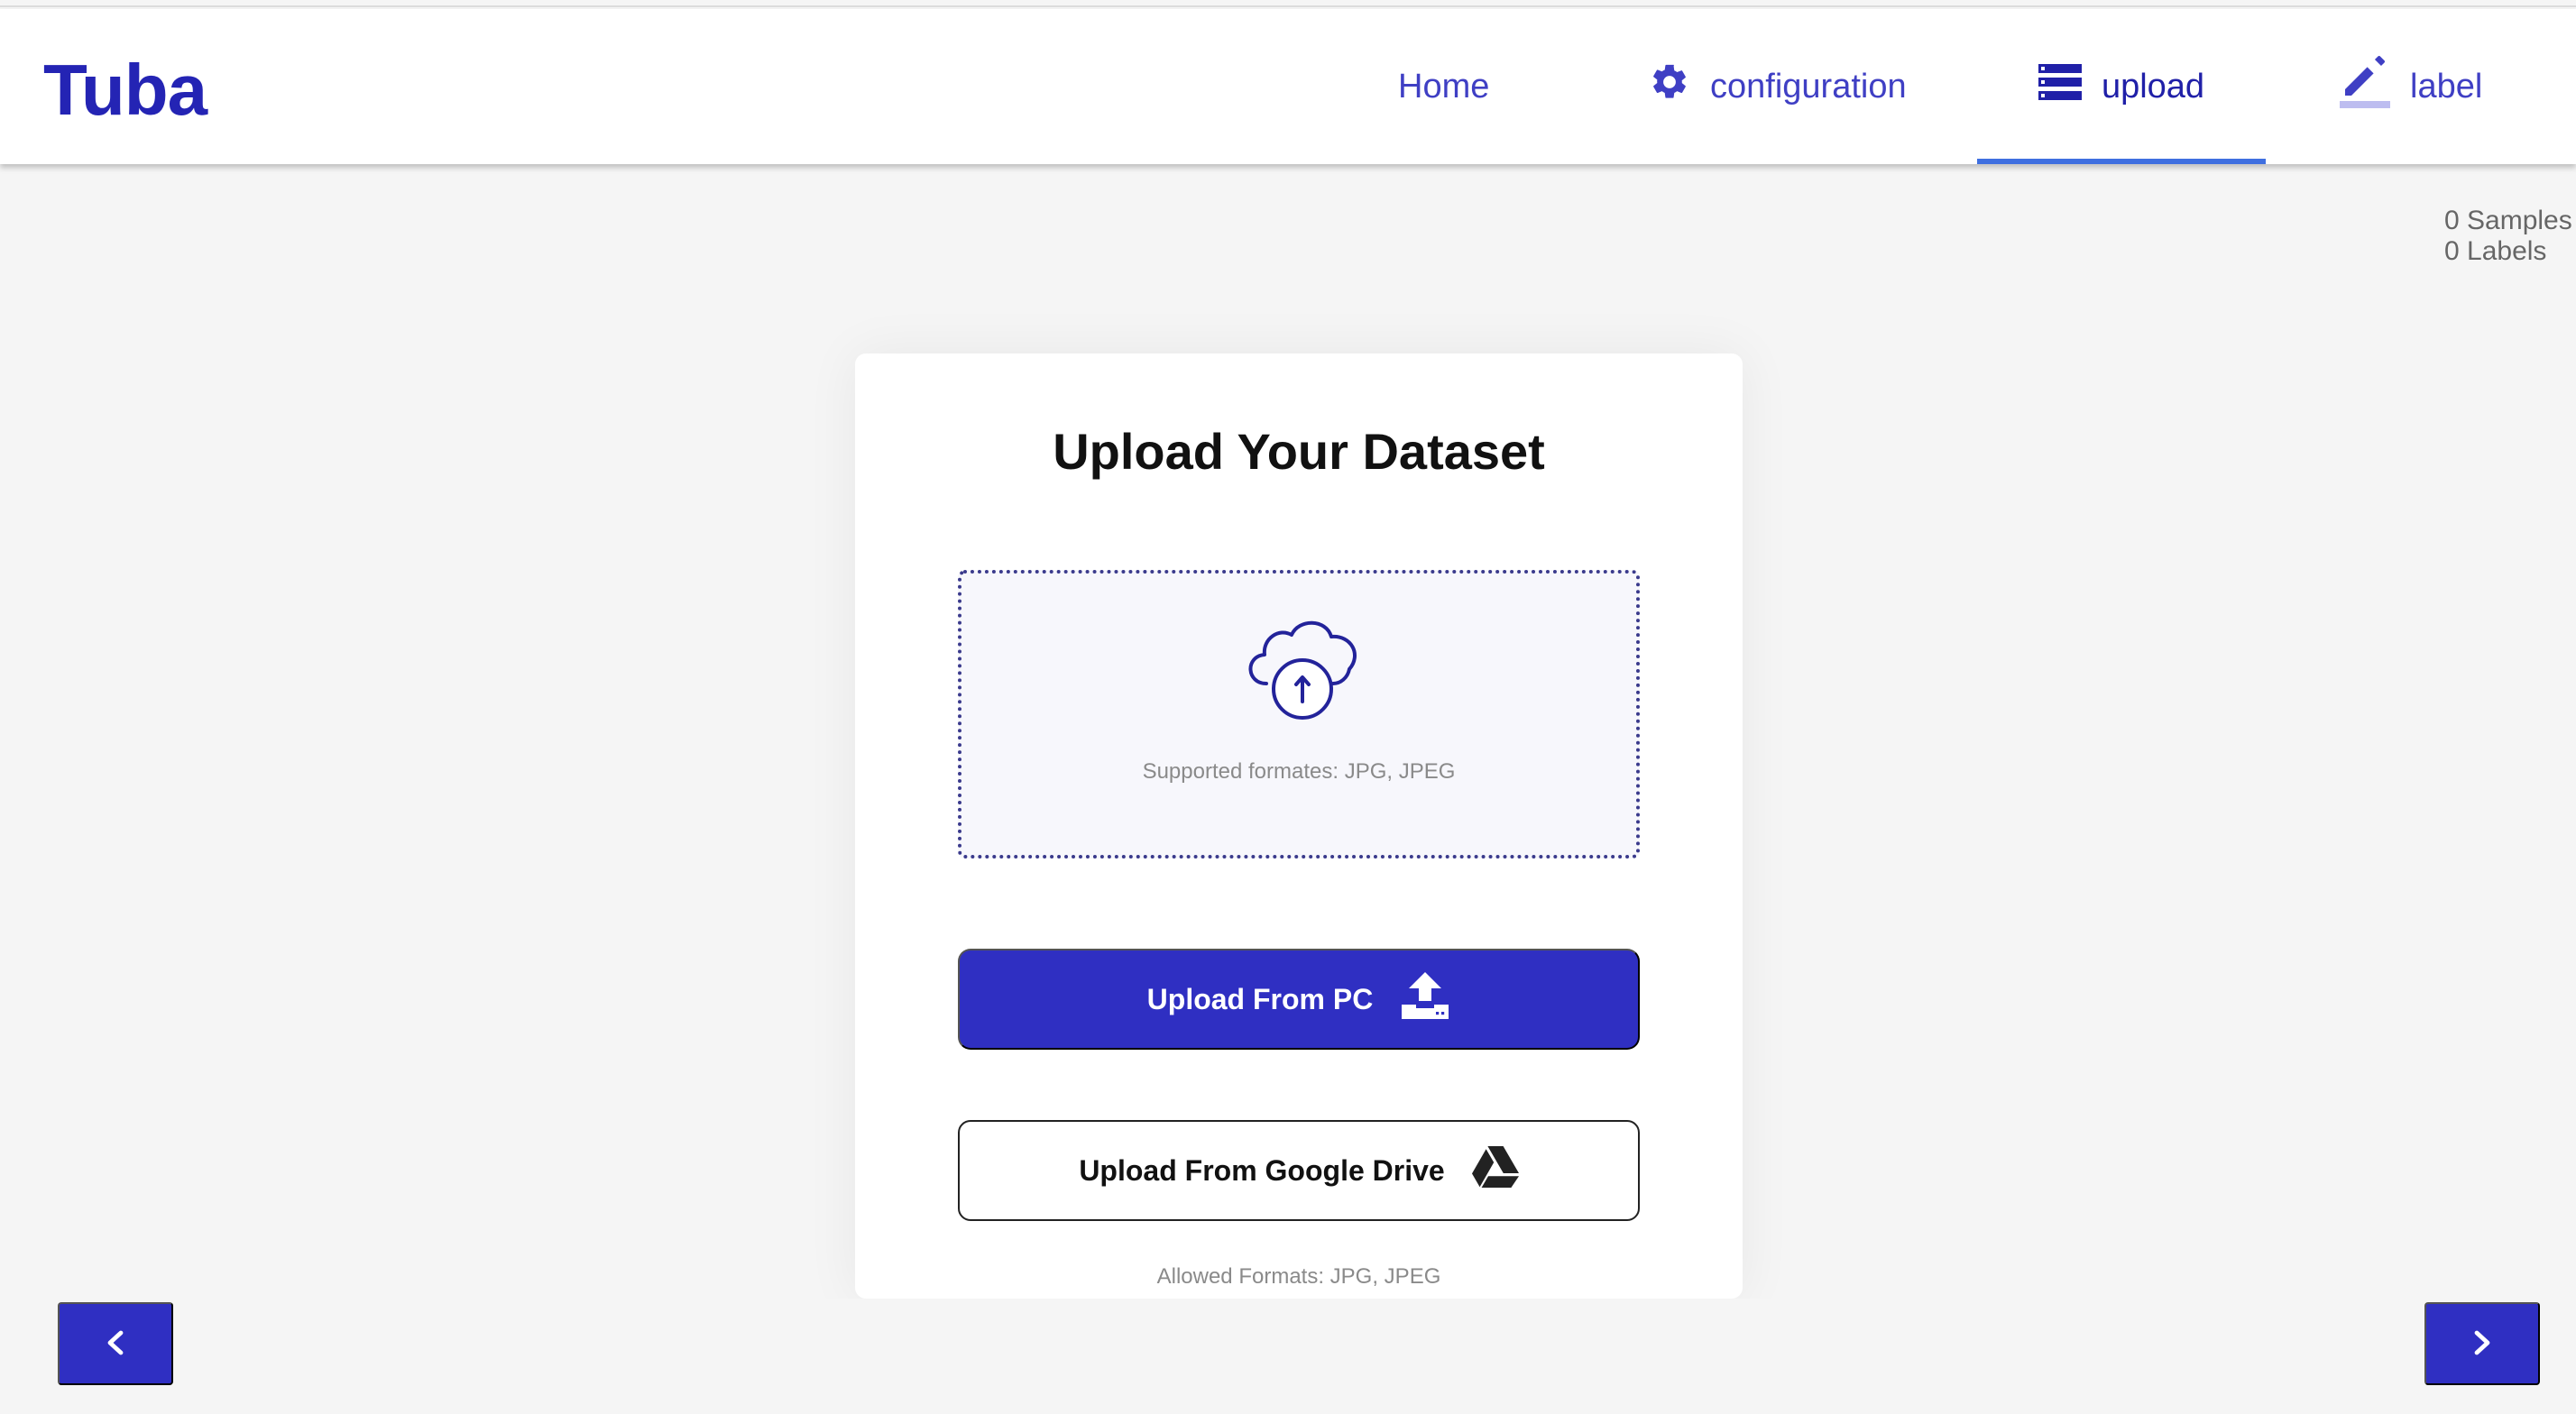 The image size is (2576, 1414). What do you see at coordinates (1670, 87) in the screenshot?
I see `gear-icon` at bounding box center [1670, 87].